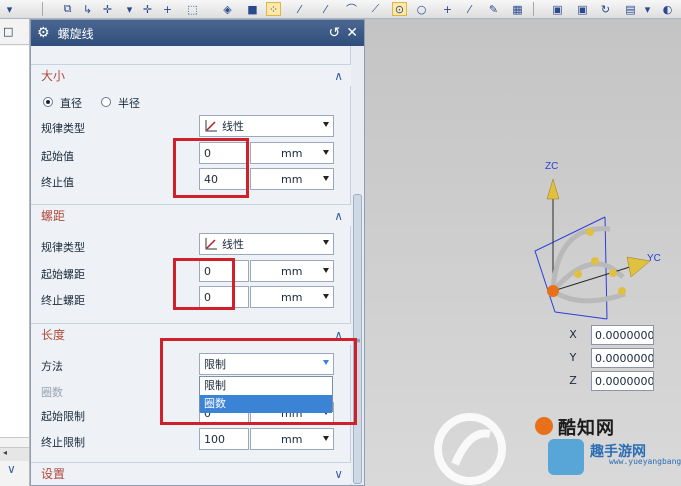 This screenshot has width=681, height=486. I want to click on horizontal-scrollbar: ◂, so click(14, 454).